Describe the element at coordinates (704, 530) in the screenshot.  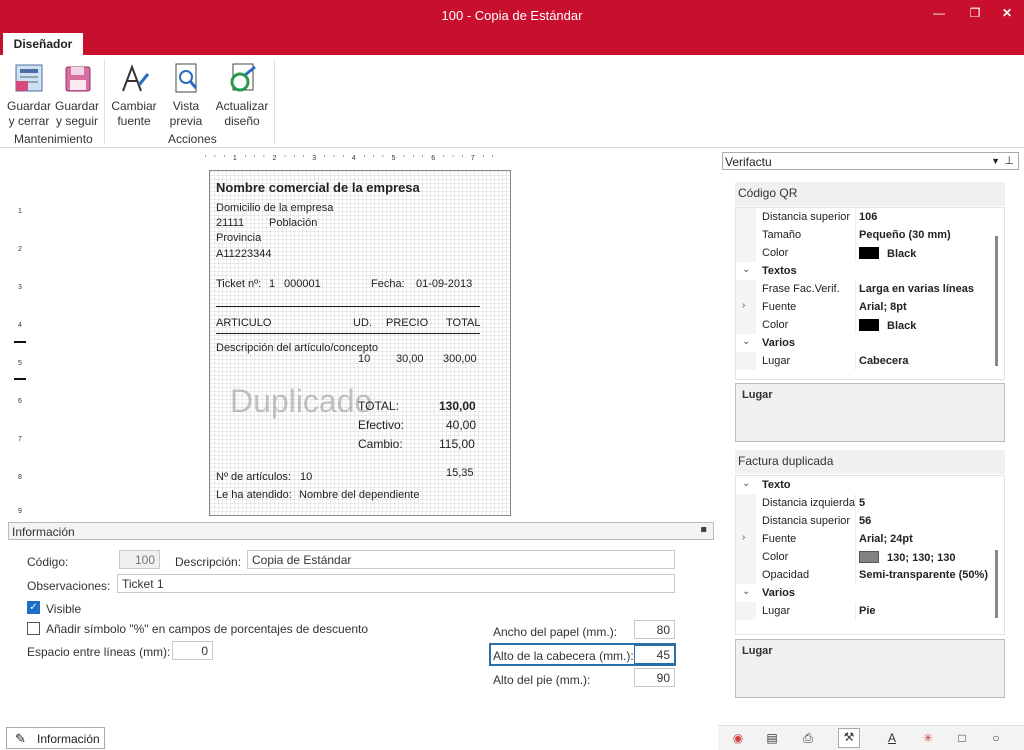
I see `pin-icon: ◾` at that location.